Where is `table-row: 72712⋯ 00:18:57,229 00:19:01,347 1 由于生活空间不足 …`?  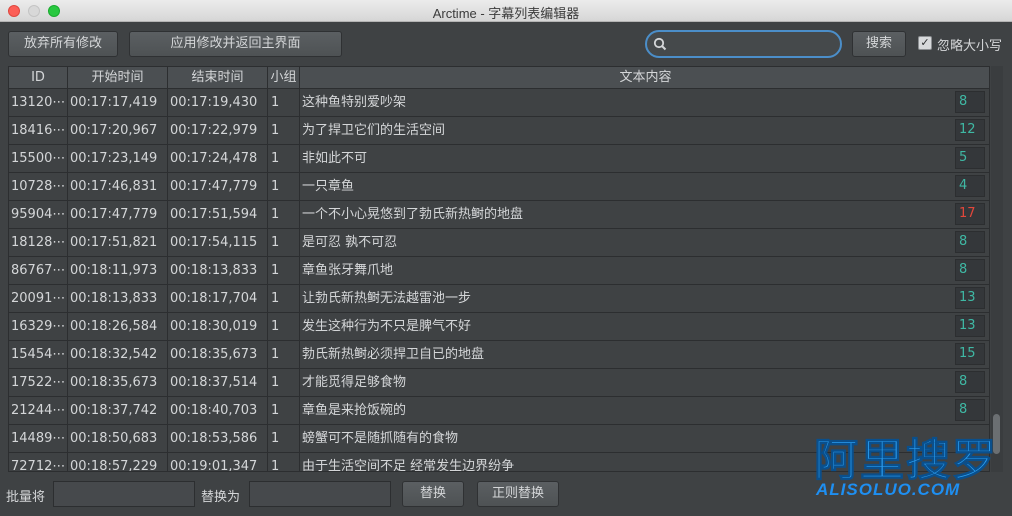 table-row: 72712⋯ 00:18:57,229 00:19:01,347 1 由于生活空间不足 … is located at coordinates (499, 462).